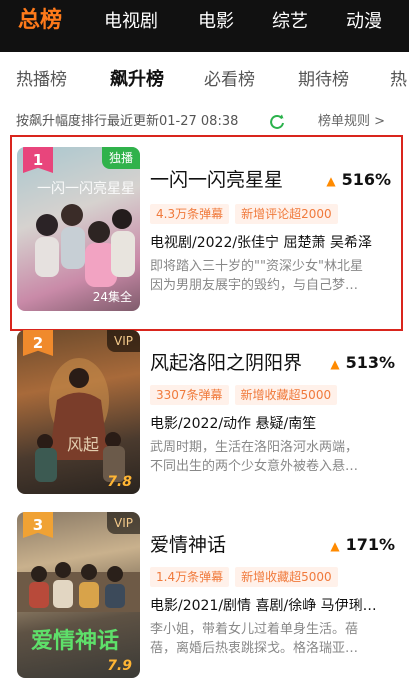  Describe the element at coordinates (323, 80) in the screenshot. I see `subtab-anticipated: 期待榜` at that location.